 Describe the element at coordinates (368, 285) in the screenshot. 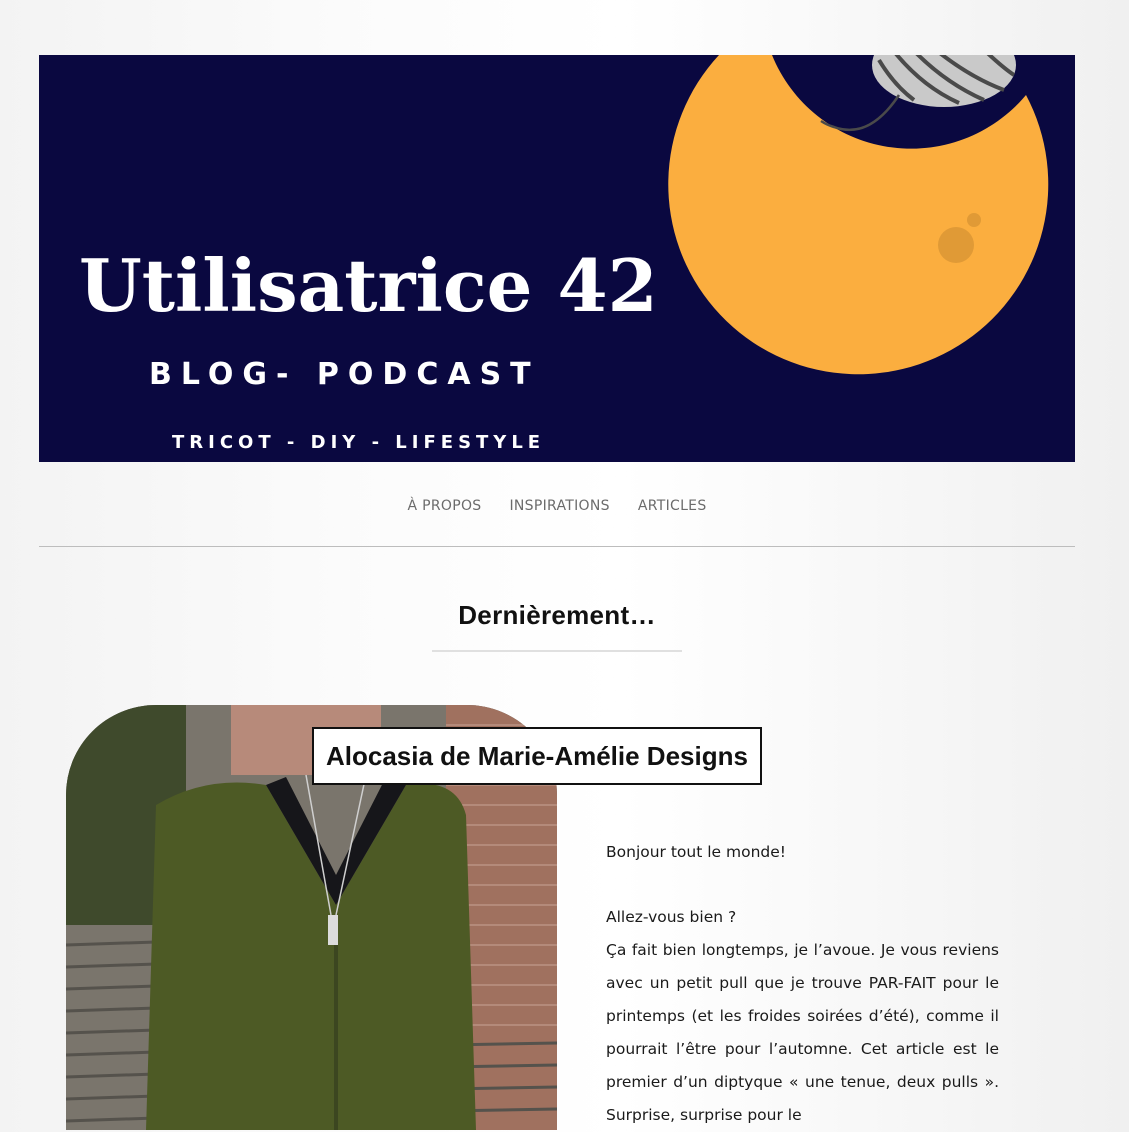

I see `blog-title: Utilisatrice 42` at that location.